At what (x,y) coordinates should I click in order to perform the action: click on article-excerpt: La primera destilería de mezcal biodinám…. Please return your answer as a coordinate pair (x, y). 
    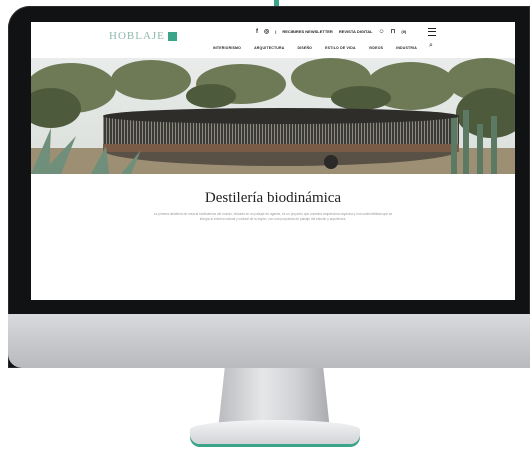
    Looking at the image, I should click on (273, 217).